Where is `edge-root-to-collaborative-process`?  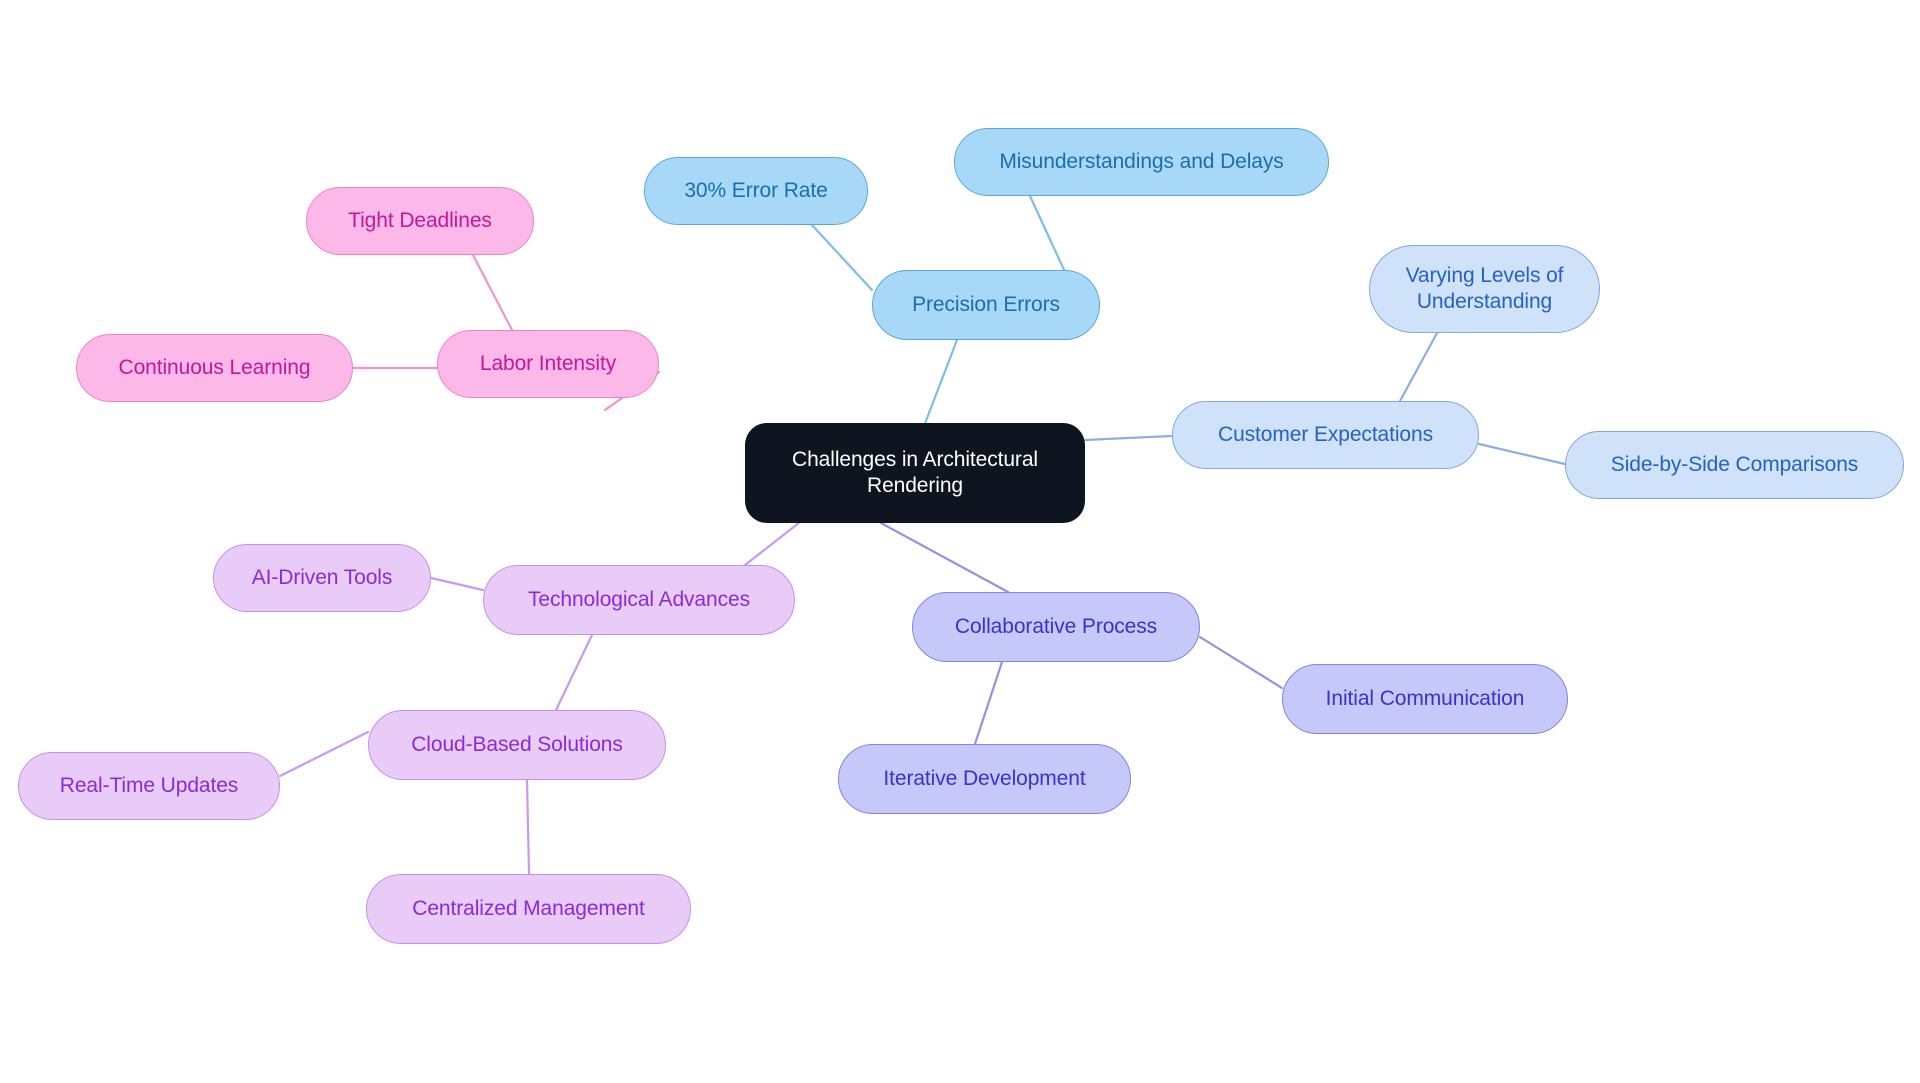 edge-root-to-collaborative-process is located at coordinates (944, 557).